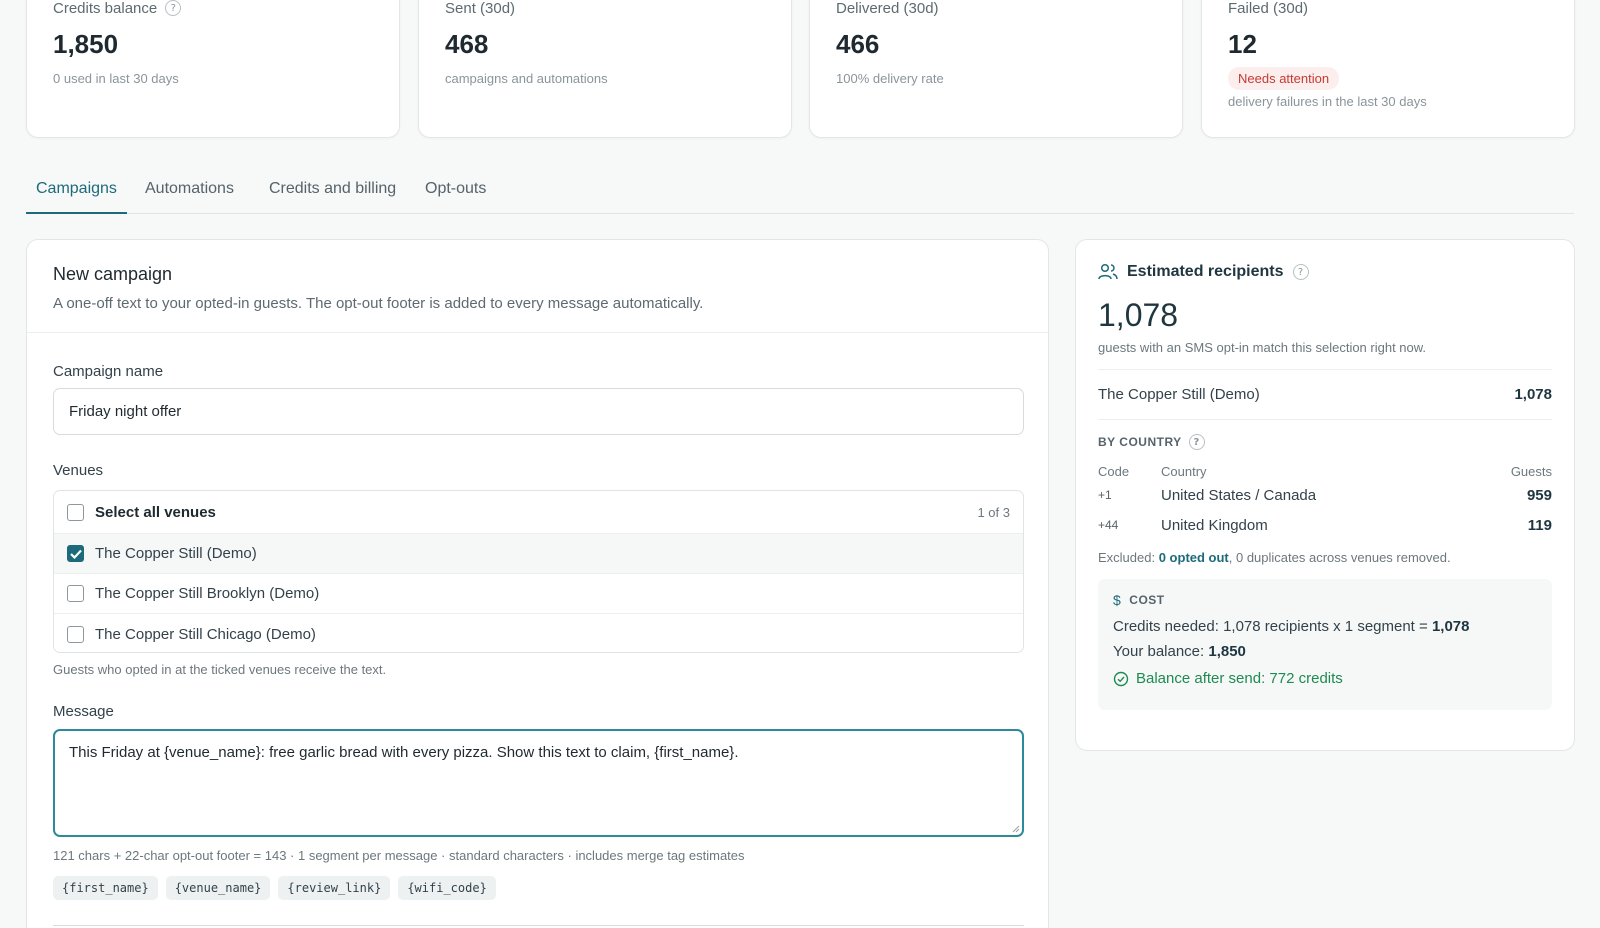  I want to click on dollar-icon: $, so click(1117, 600).